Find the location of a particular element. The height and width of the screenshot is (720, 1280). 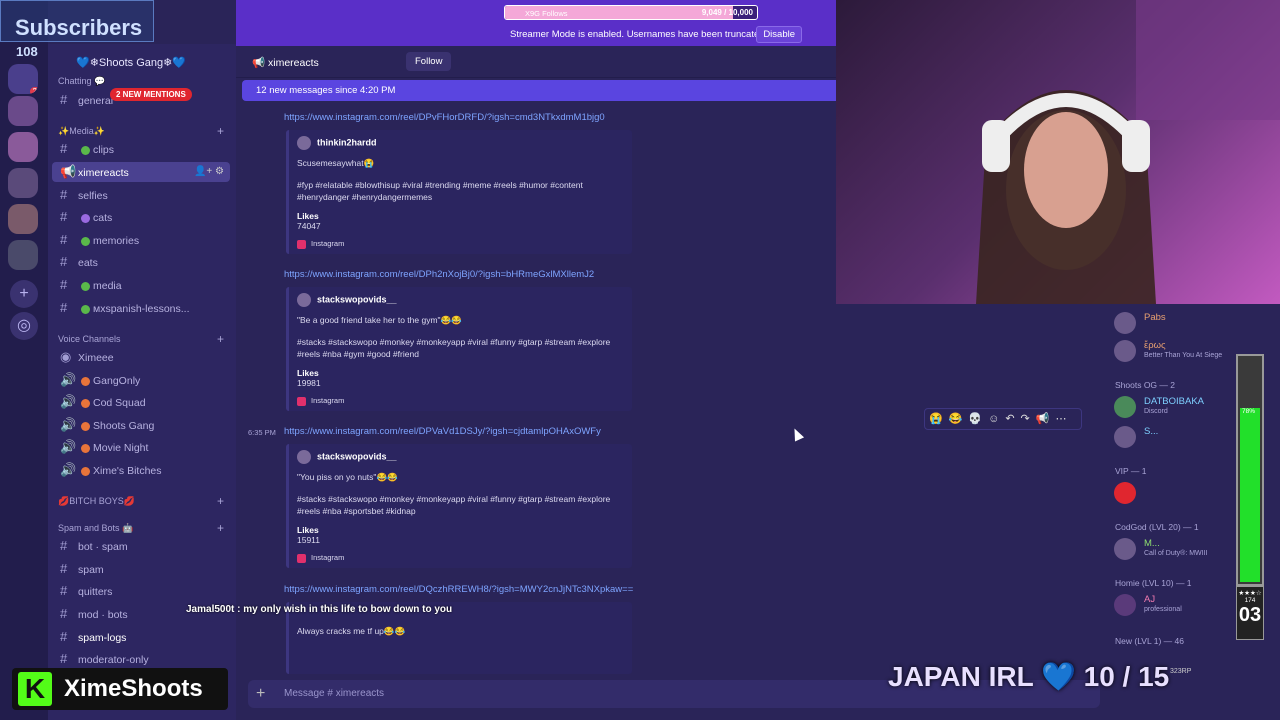

stream-title-overlay: JAPAN IRL 💙 10 / 15 is located at coordinates (1029, 676).